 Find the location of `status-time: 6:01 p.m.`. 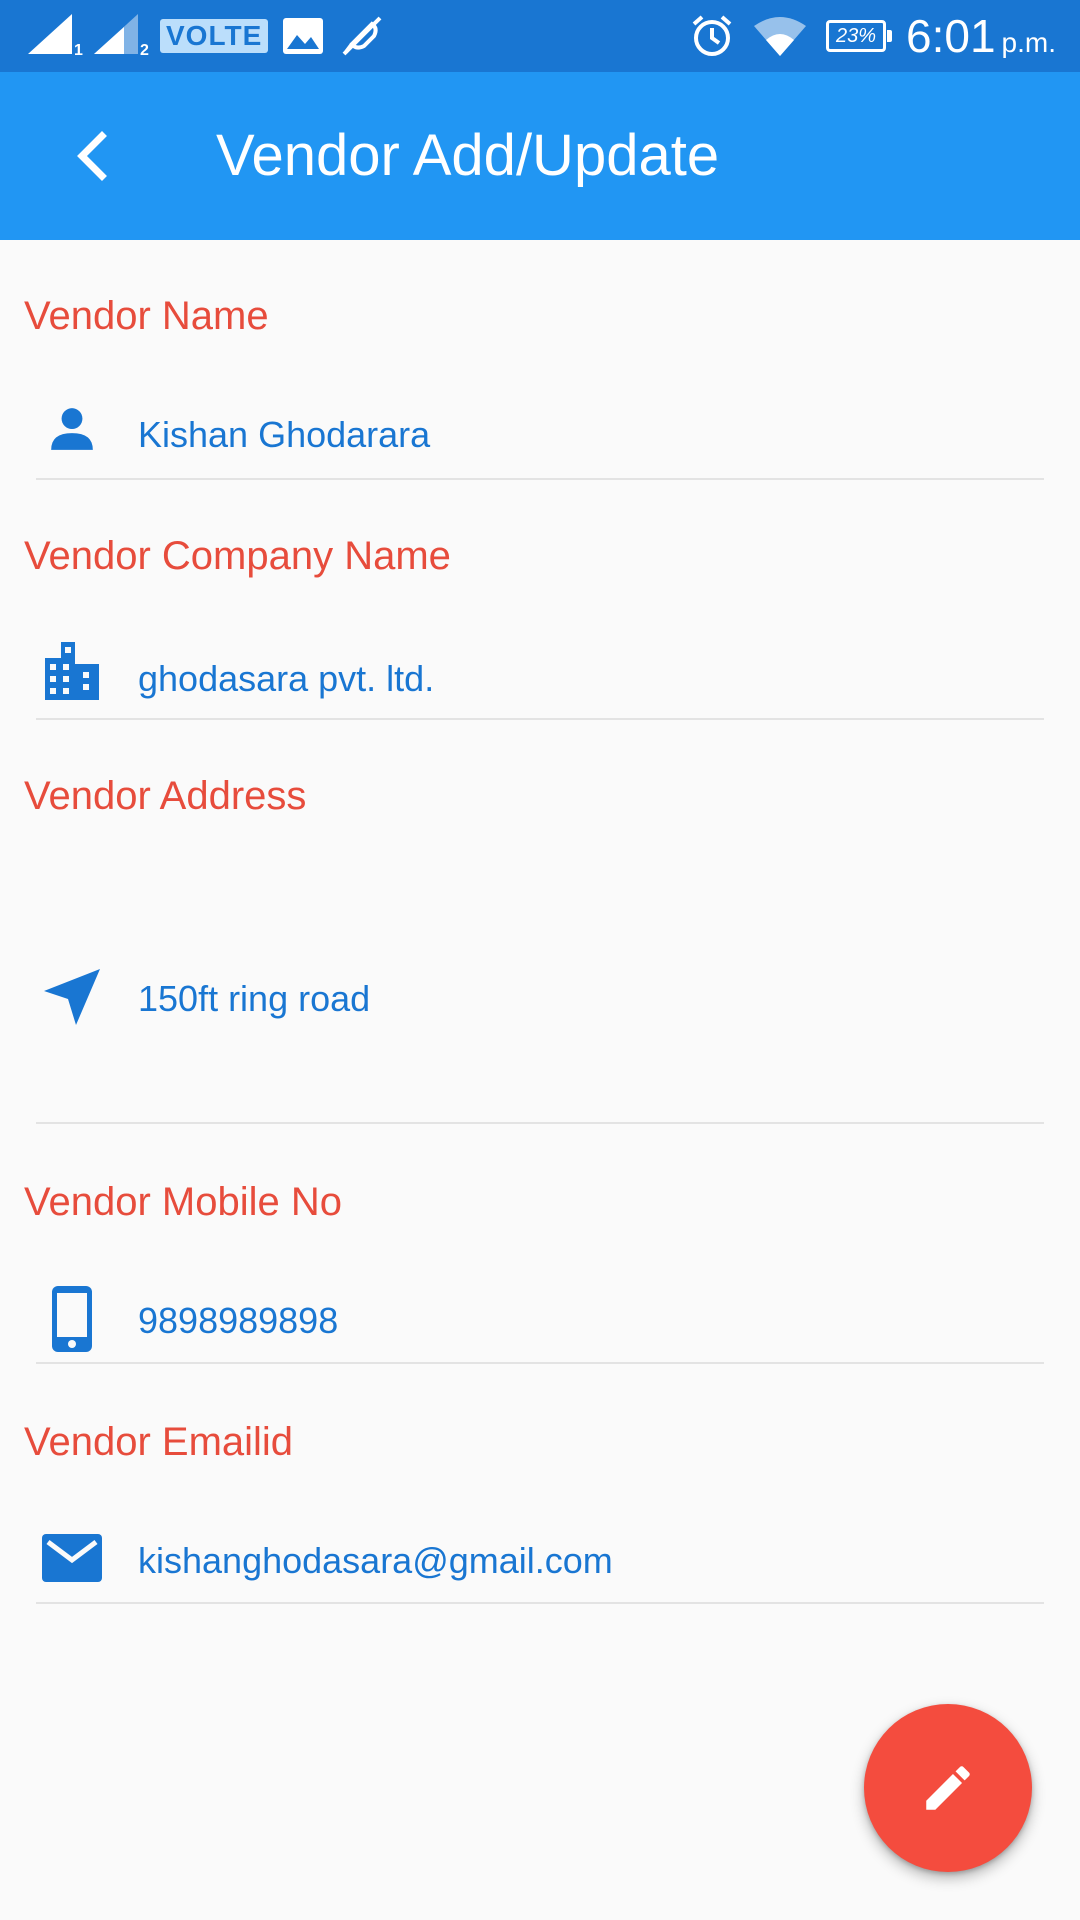

status-time: 6:01 p.m. is located at coordinates (981, 36).